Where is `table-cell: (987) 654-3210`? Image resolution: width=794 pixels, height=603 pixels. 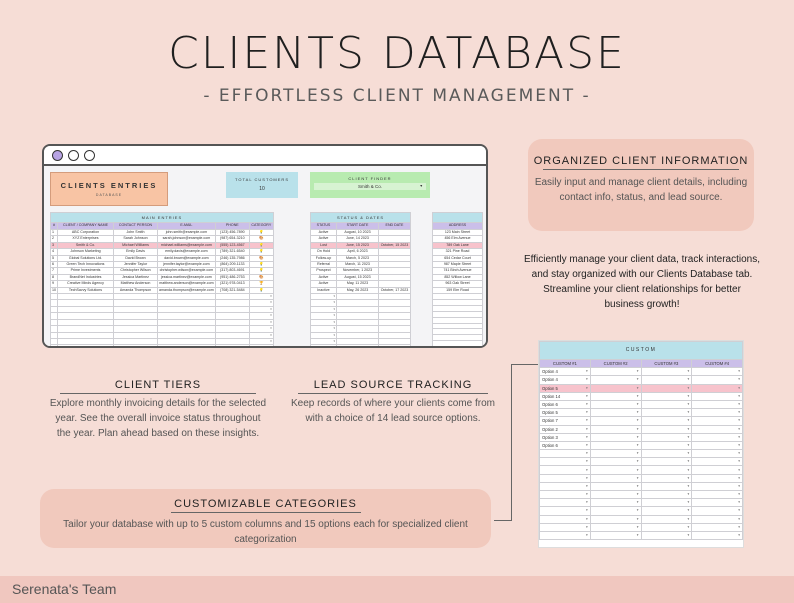 table-cell: (987) 654-3210 is located at coordinates (232, 239).